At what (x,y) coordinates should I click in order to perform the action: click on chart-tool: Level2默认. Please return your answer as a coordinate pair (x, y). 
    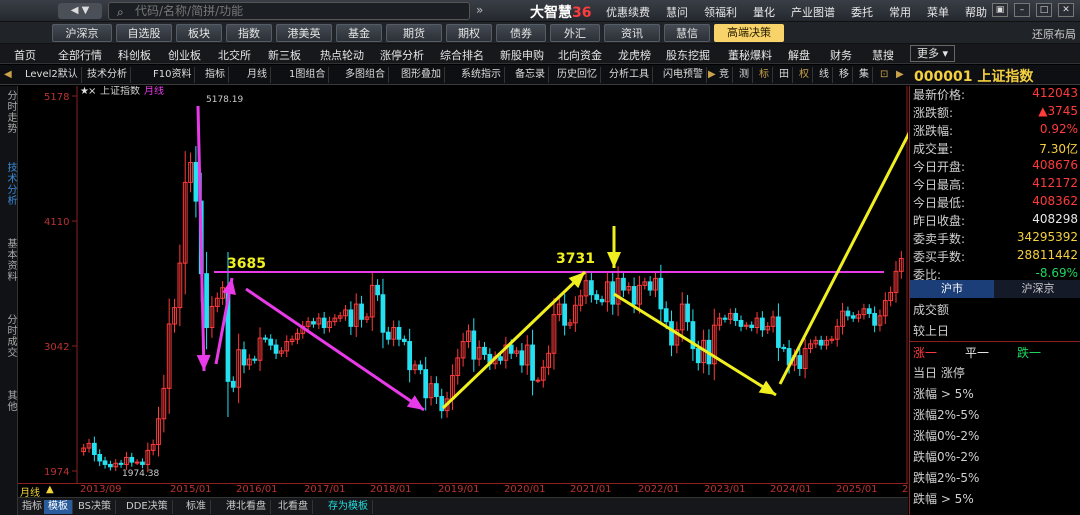
    Looking at the image, I should click on (52, 75).